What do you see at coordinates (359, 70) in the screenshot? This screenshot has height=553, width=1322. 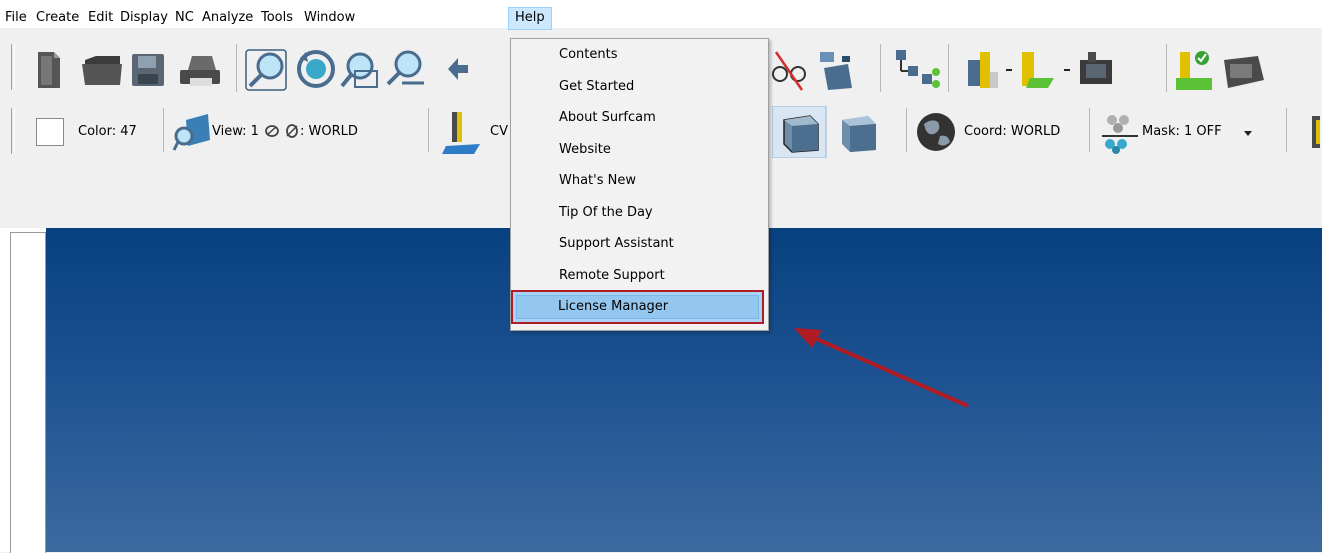 I see `zoom-fit-icon` at bounding box center [359, 70].